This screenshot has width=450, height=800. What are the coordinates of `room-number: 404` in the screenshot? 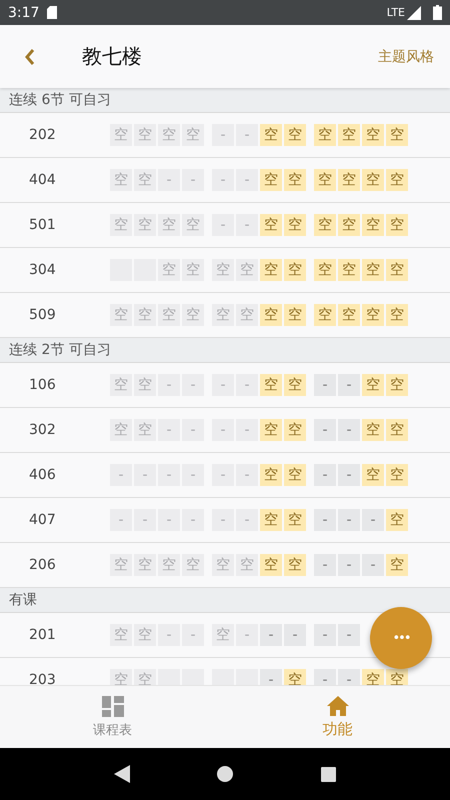 It's located at (42, 180).